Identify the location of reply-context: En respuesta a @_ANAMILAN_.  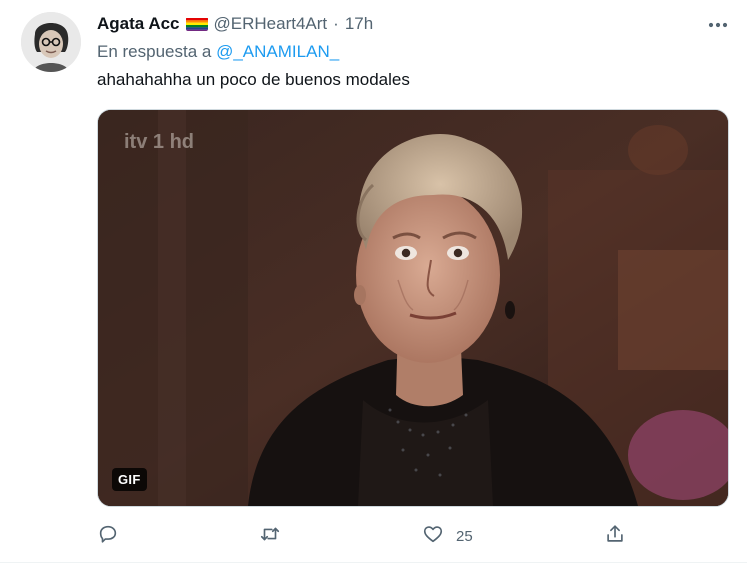
(218, 52).